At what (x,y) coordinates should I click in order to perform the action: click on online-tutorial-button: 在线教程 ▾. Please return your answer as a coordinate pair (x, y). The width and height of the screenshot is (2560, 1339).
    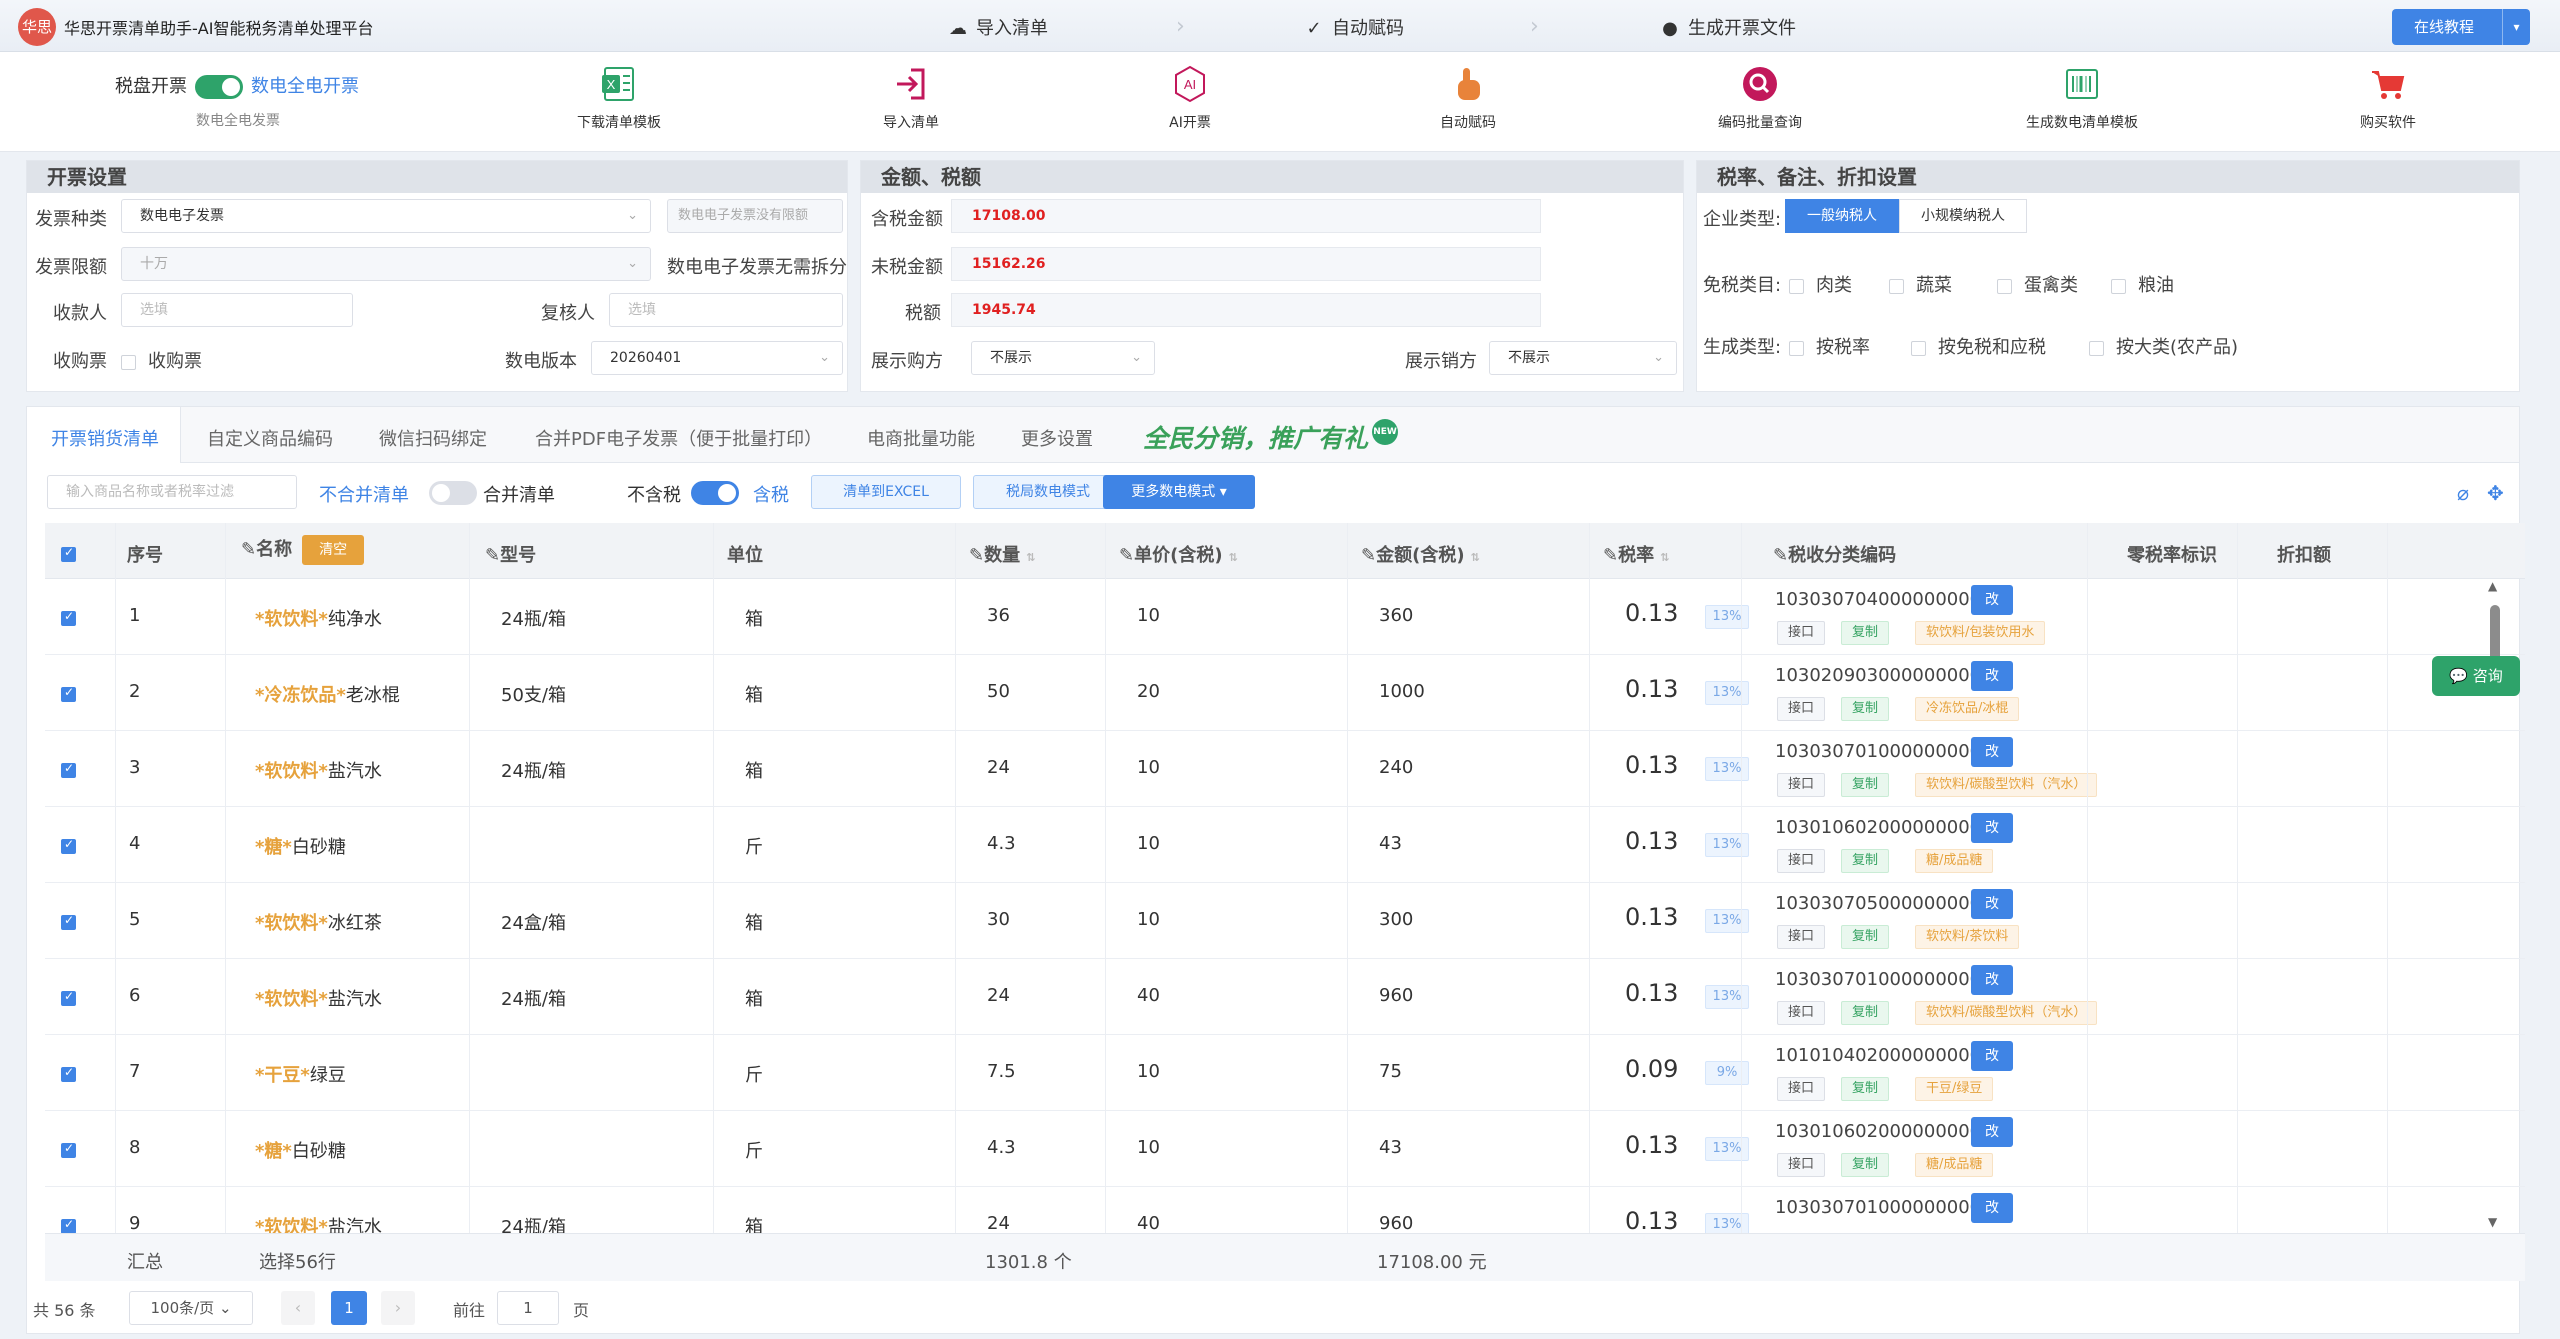
    Looking at the image, I should click on (2461, 27).